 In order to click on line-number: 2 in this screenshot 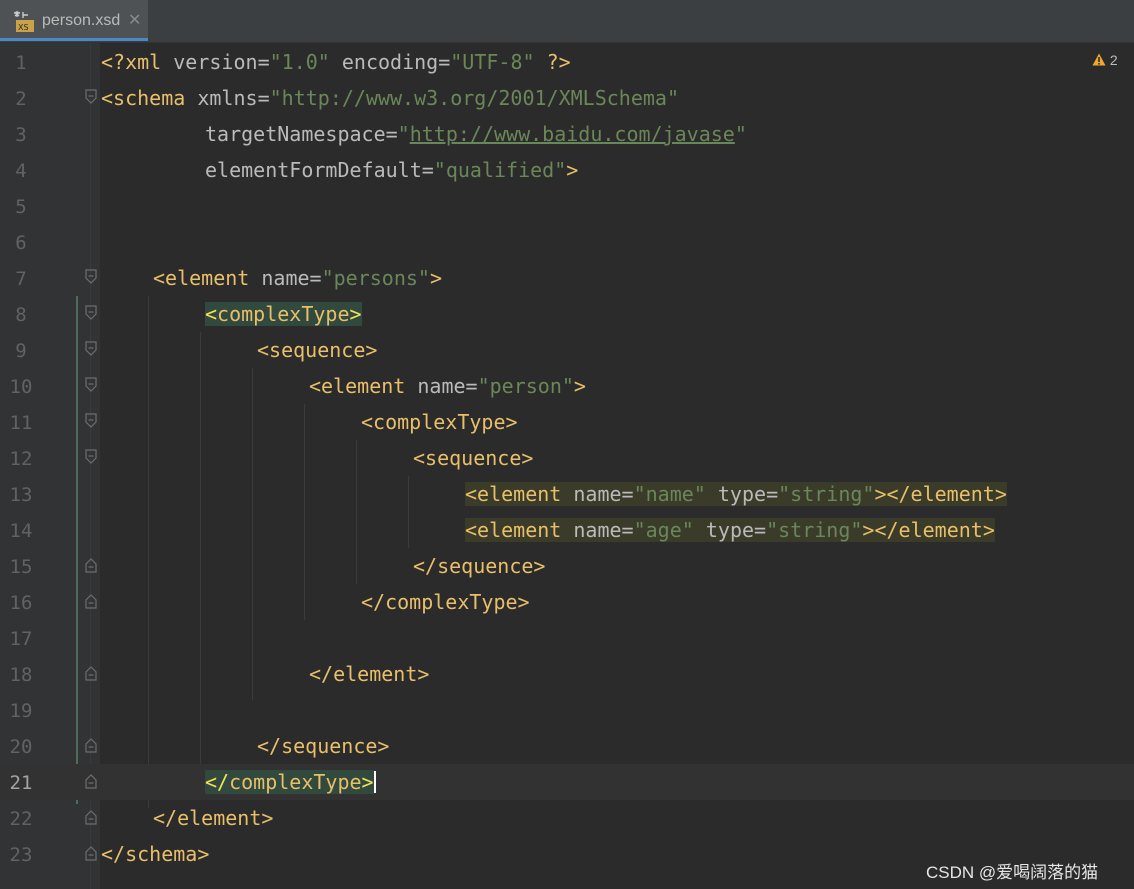, I will do `click(21, 99)`.